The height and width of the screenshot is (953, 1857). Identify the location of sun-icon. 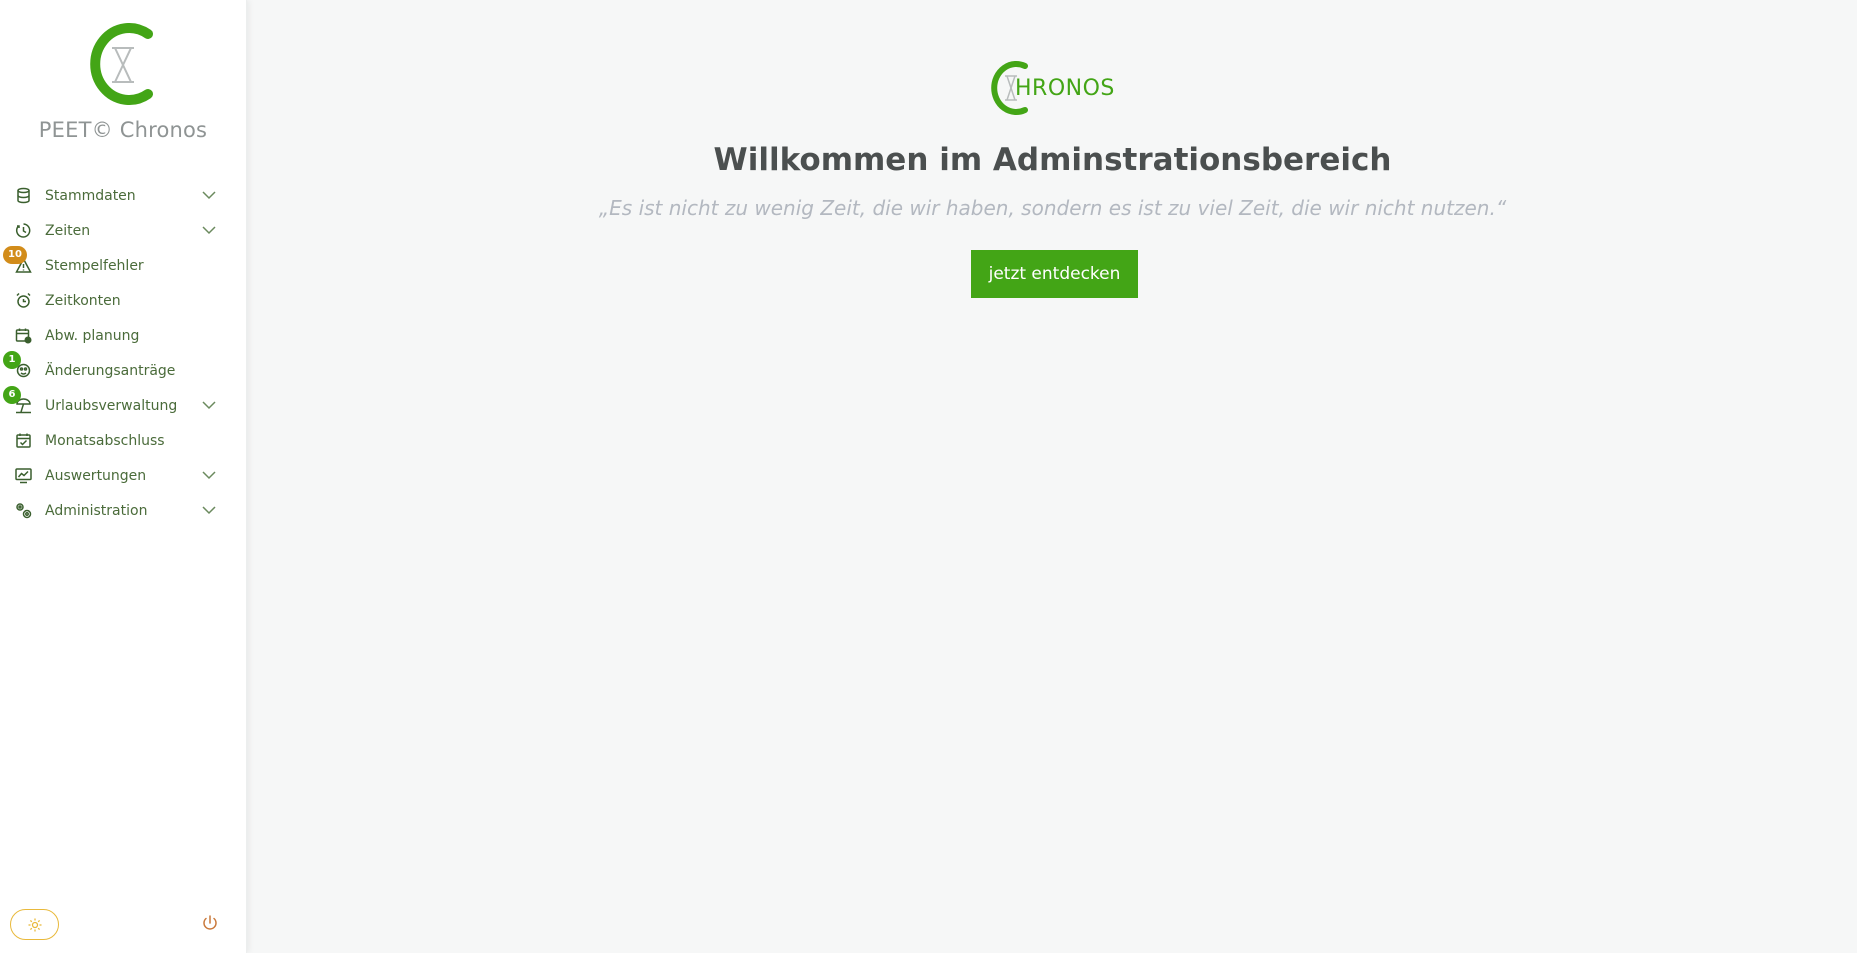
(34, 924).